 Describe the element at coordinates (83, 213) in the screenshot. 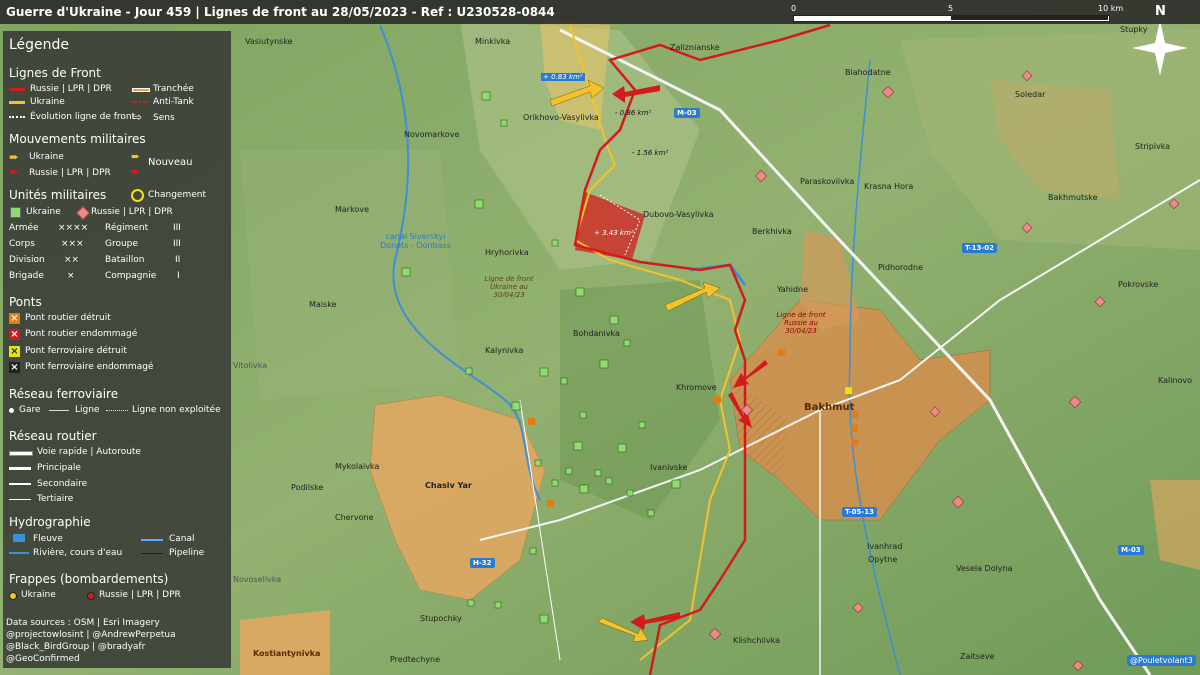

I see `russia-unit-icon` at that location.